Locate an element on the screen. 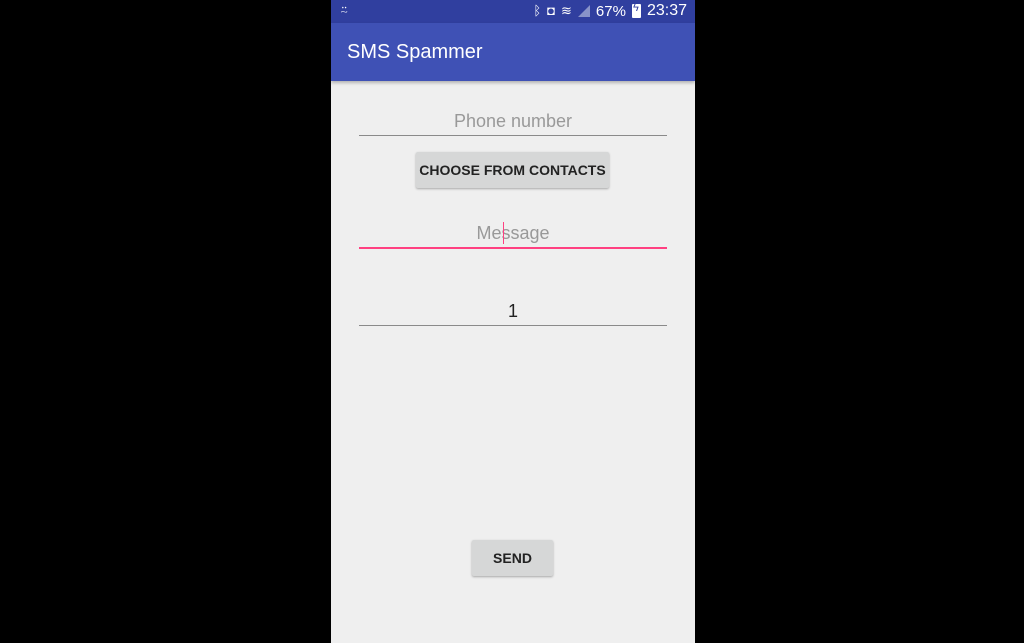 The width and height of the screenshot is (1024, 643). send-button: SEND is located at coordinates (512, 558).